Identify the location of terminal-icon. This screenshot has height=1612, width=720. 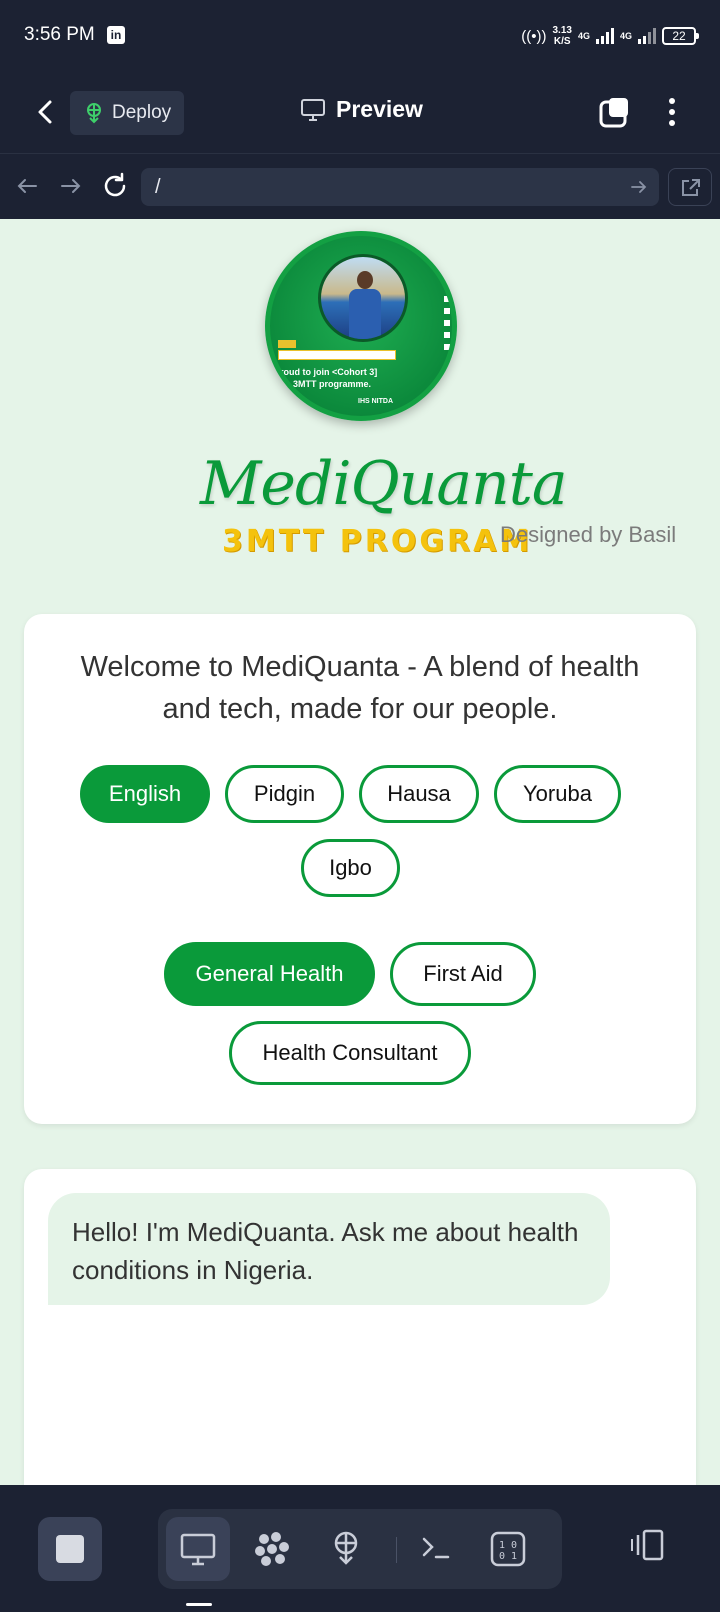
(436, 1548).